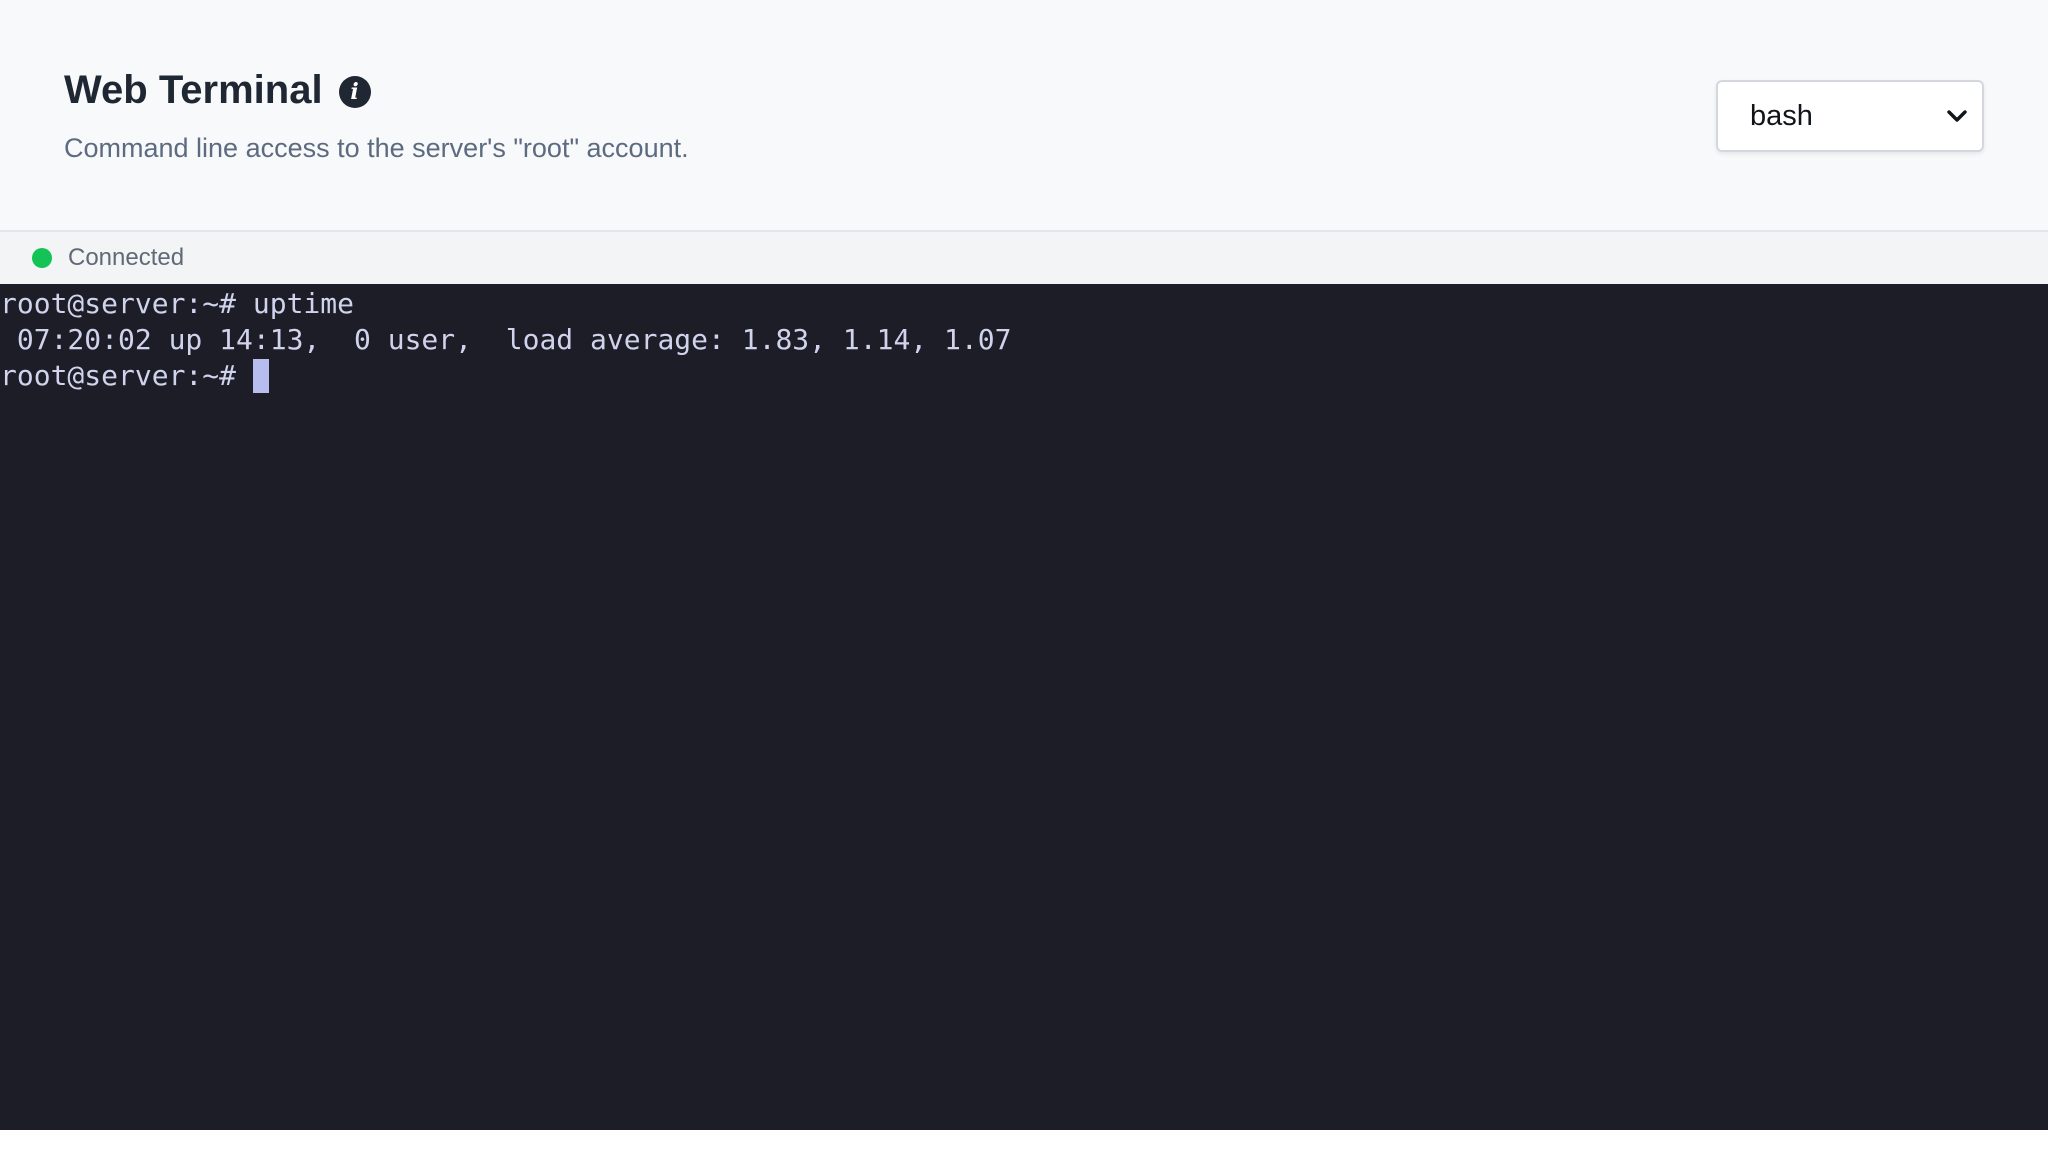  I want to click on terminal-prompt-line: root@server:~#, so click(134, 376).